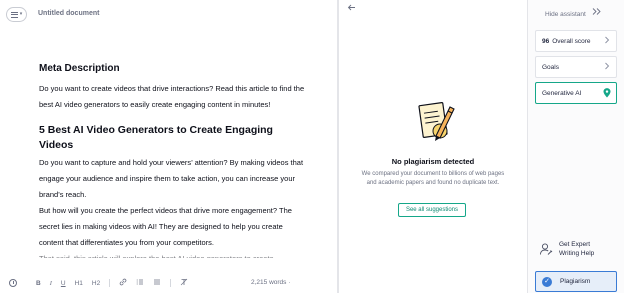  Describe the element at coordinates (571, 41) in the screenshot. I see `overall-score-label: Overall score` at that location.